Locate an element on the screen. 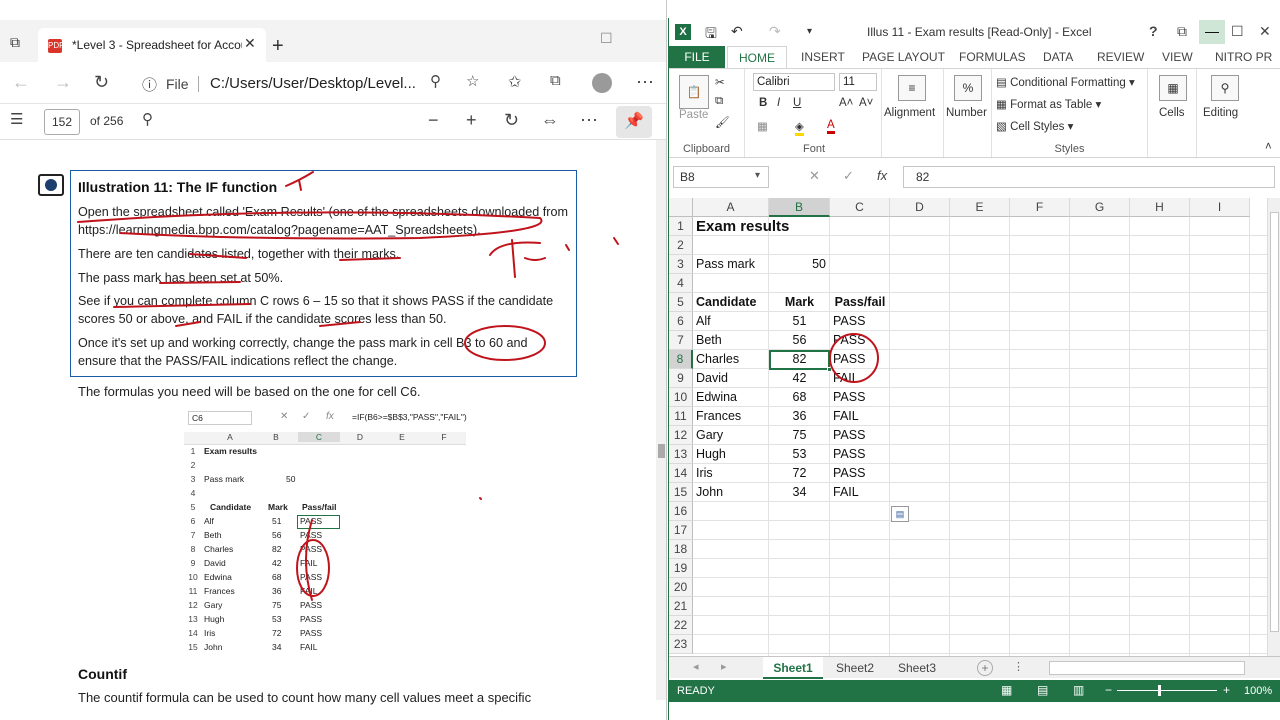  cell-c5-header: Pass/fail is located at coordinates (860, 302).